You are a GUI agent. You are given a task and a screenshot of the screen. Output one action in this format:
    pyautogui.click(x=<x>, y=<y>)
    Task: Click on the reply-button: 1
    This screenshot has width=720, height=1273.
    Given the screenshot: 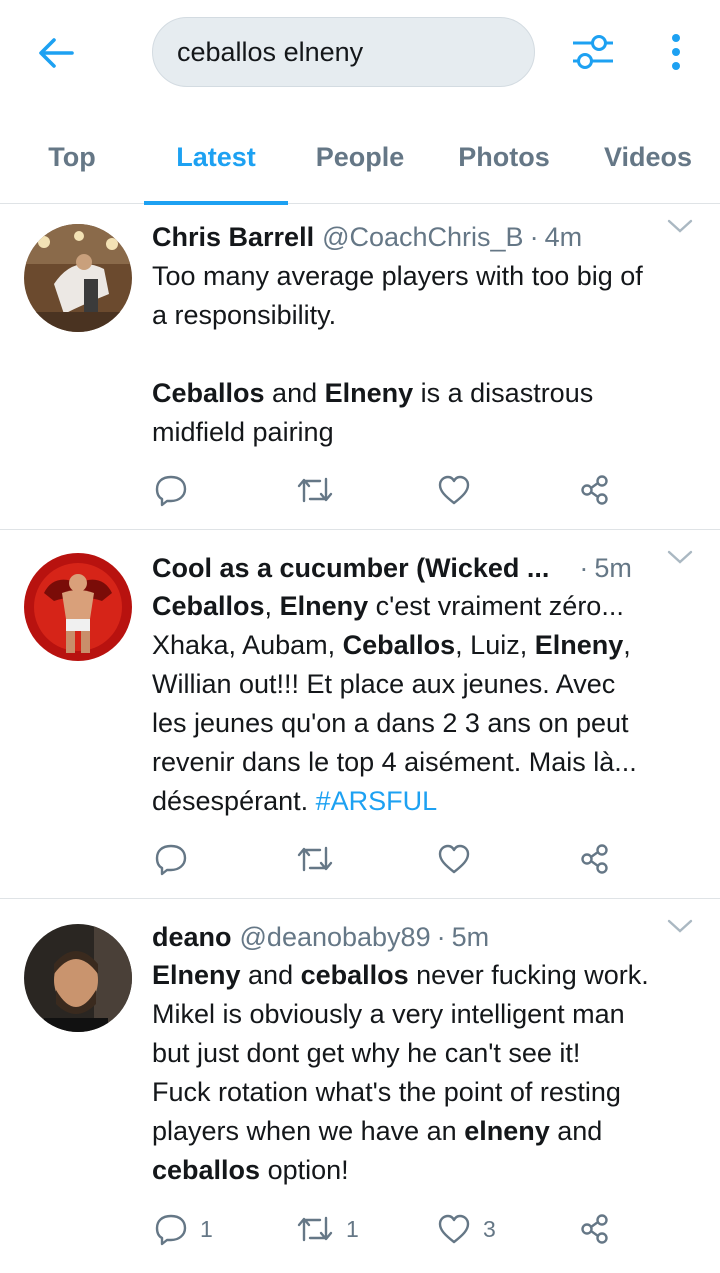 What is the action you would take?
    pyautogui.click(x=183, y=1229)
    